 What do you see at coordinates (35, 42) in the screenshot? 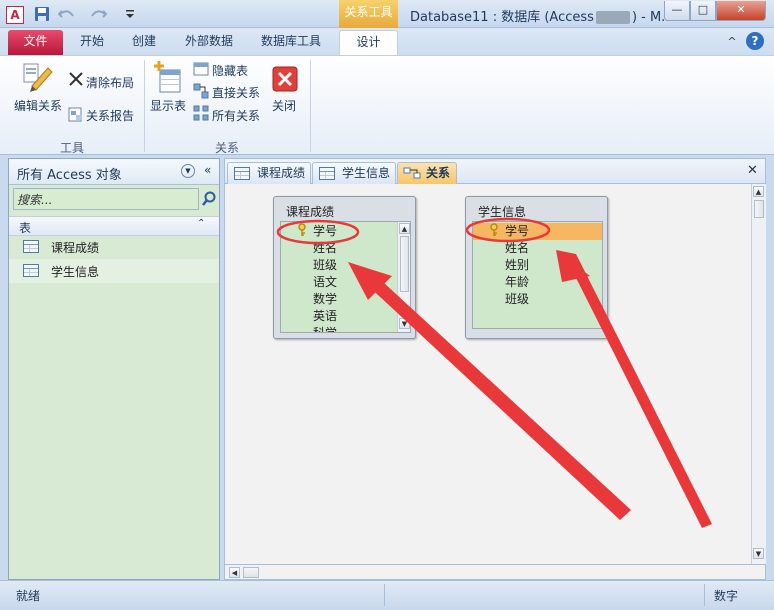
I see `tab-file: 文件` at bounding box center [35, 42].